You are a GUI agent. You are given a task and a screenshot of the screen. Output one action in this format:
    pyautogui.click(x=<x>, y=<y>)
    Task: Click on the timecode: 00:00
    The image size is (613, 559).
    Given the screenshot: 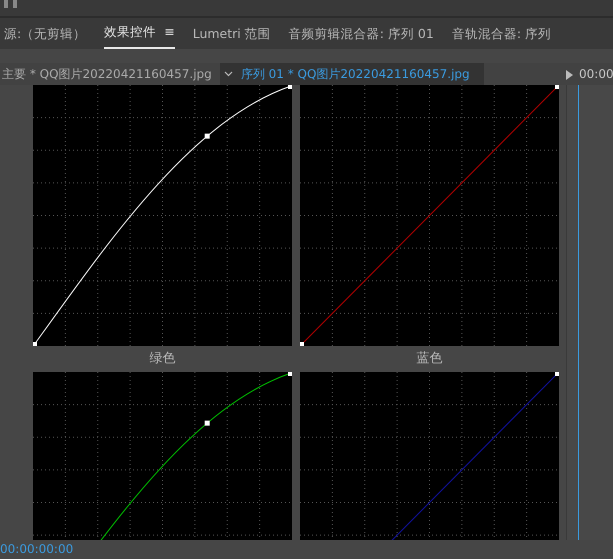 What is the action you would take?
    pyautogui.click(x=596, y=74)
    